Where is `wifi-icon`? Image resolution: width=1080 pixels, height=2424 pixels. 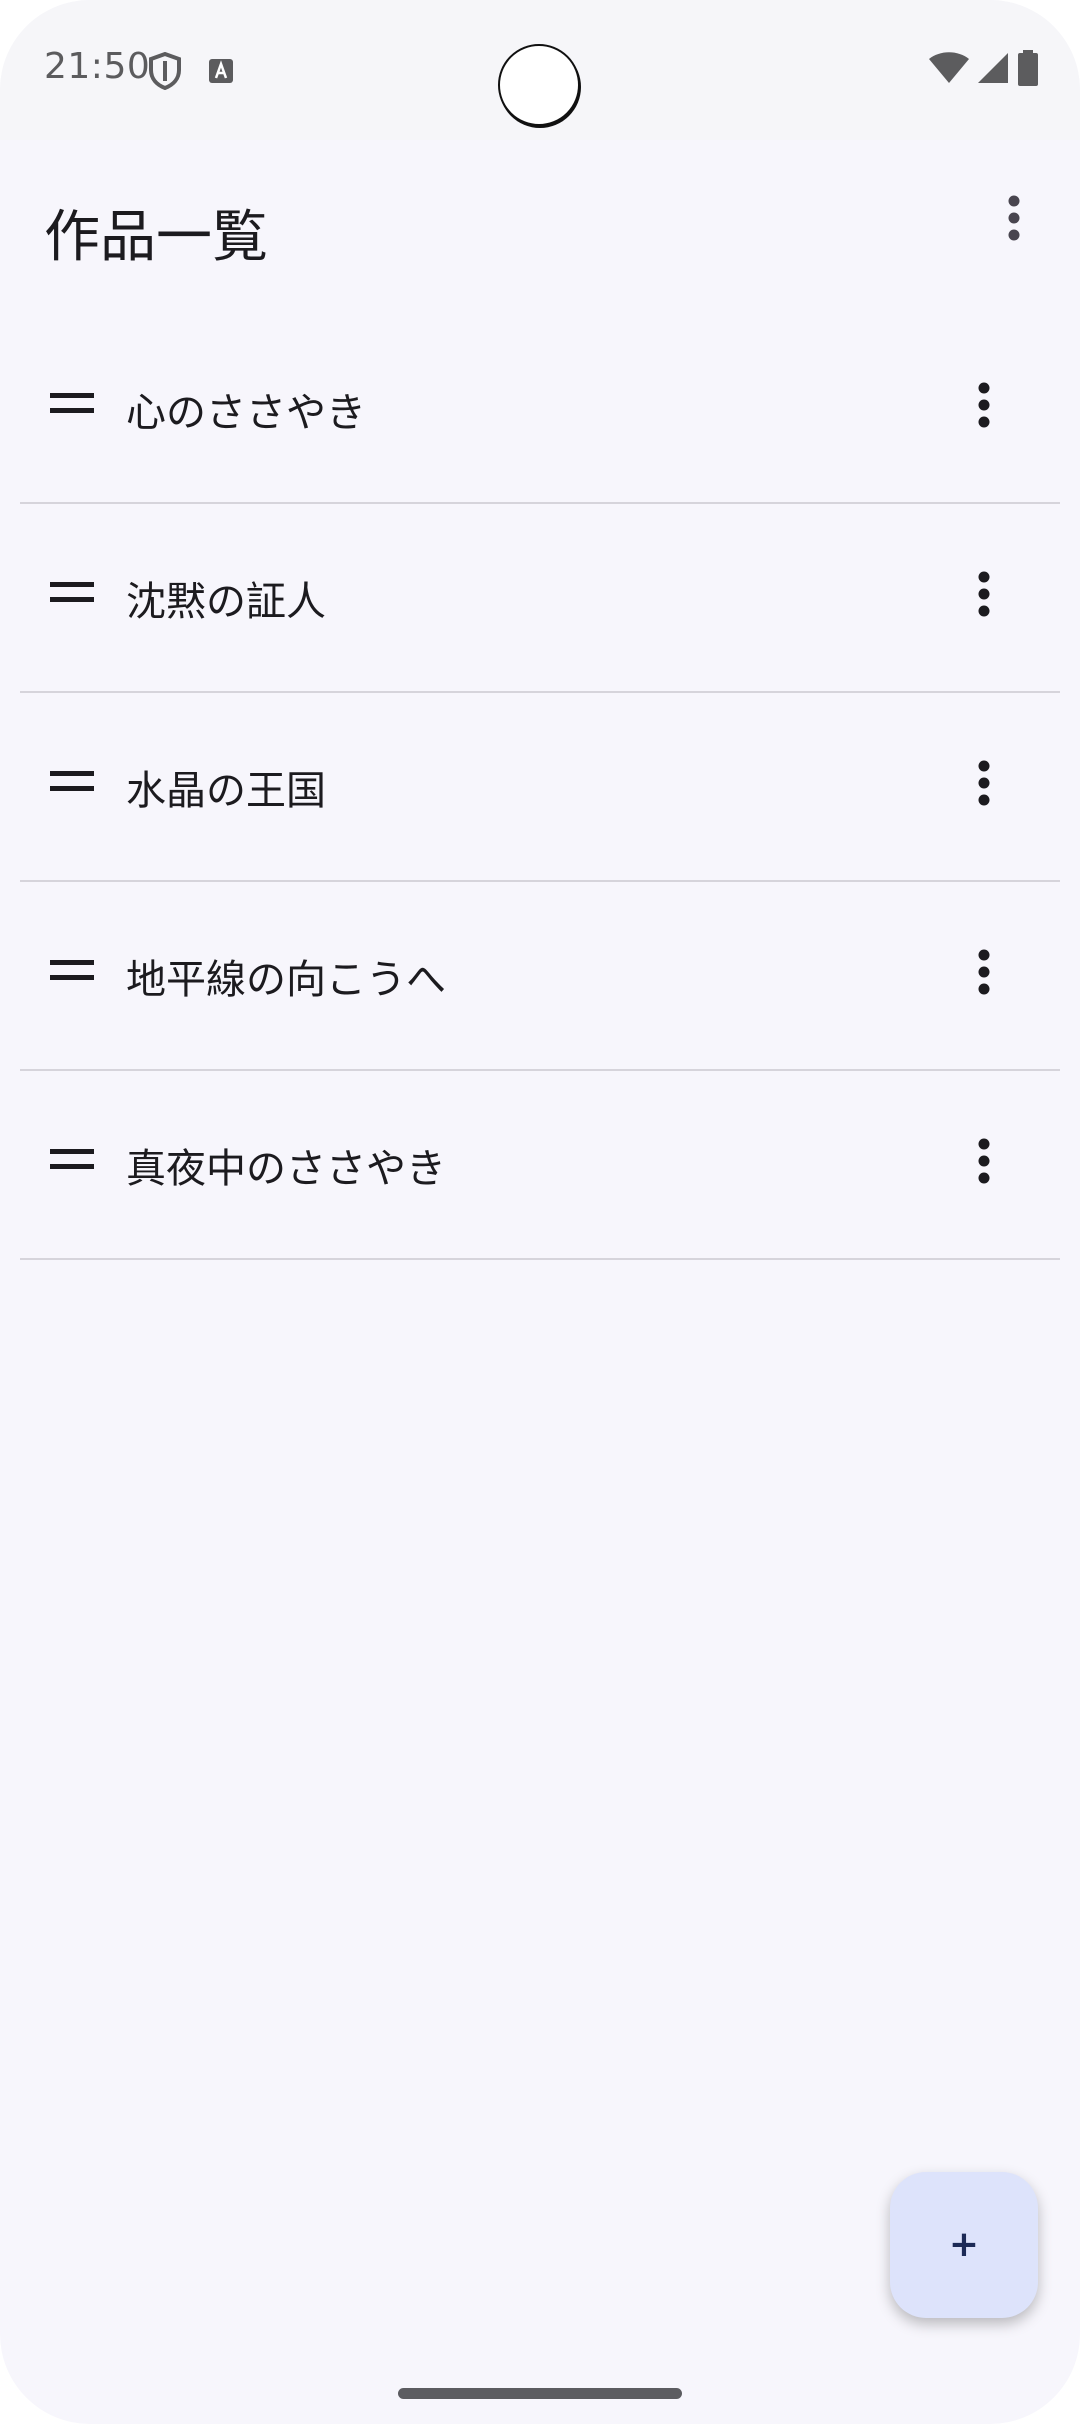
wifi-icon is located at coordinates (949, 67).